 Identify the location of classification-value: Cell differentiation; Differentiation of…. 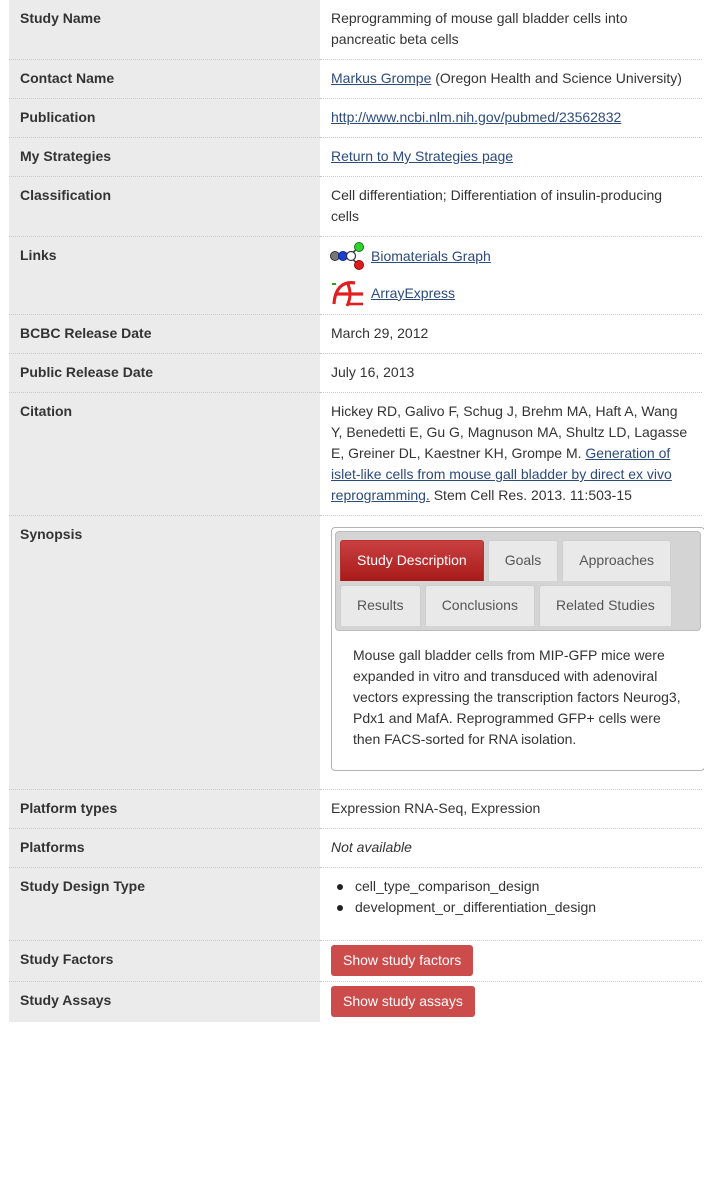
(511, 206).